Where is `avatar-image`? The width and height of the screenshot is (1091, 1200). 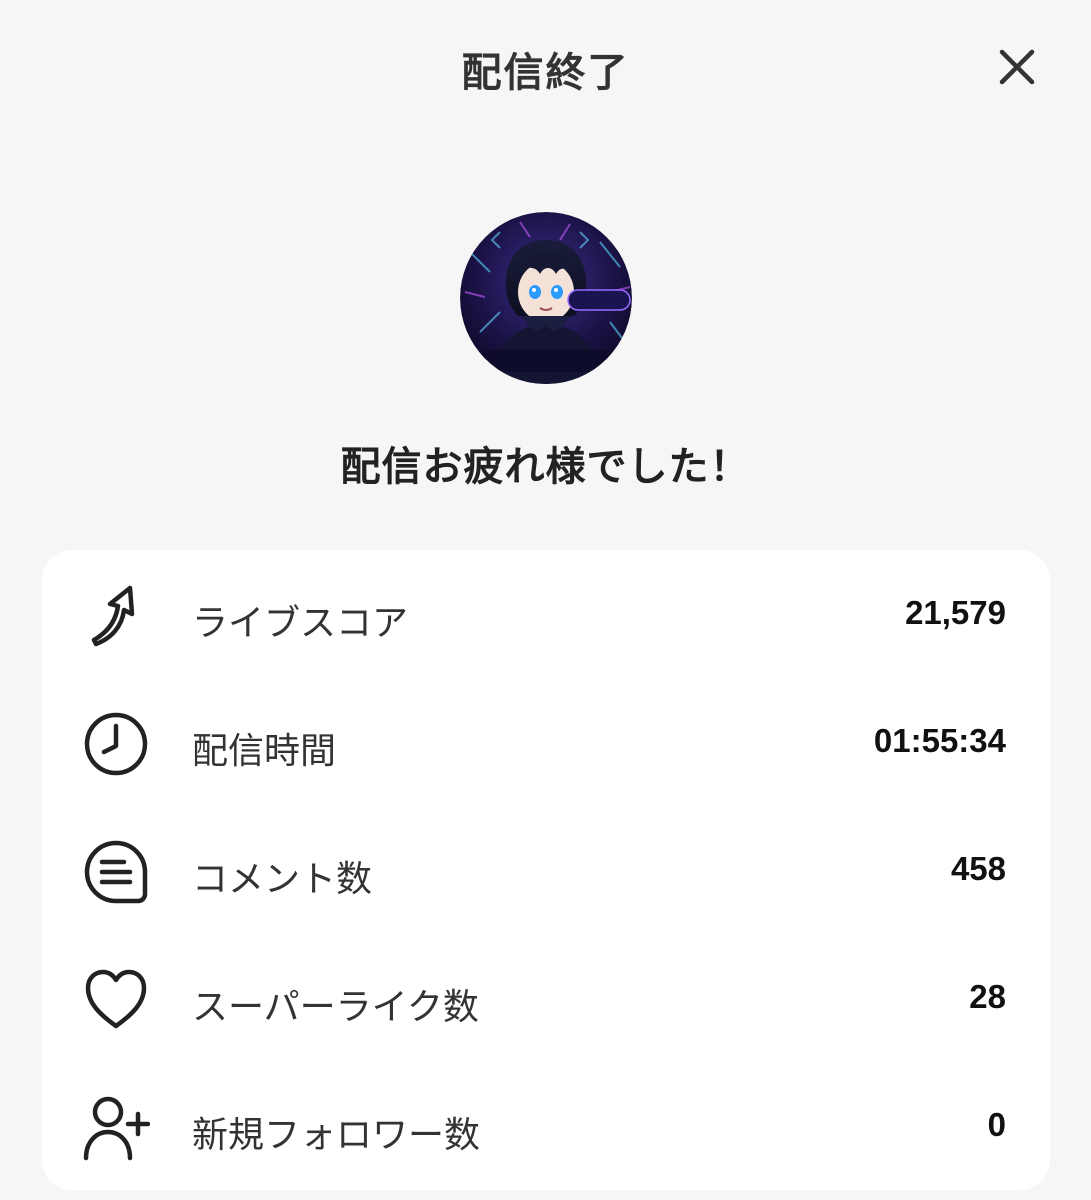
avatar-image is located at coordinates (546, 298).